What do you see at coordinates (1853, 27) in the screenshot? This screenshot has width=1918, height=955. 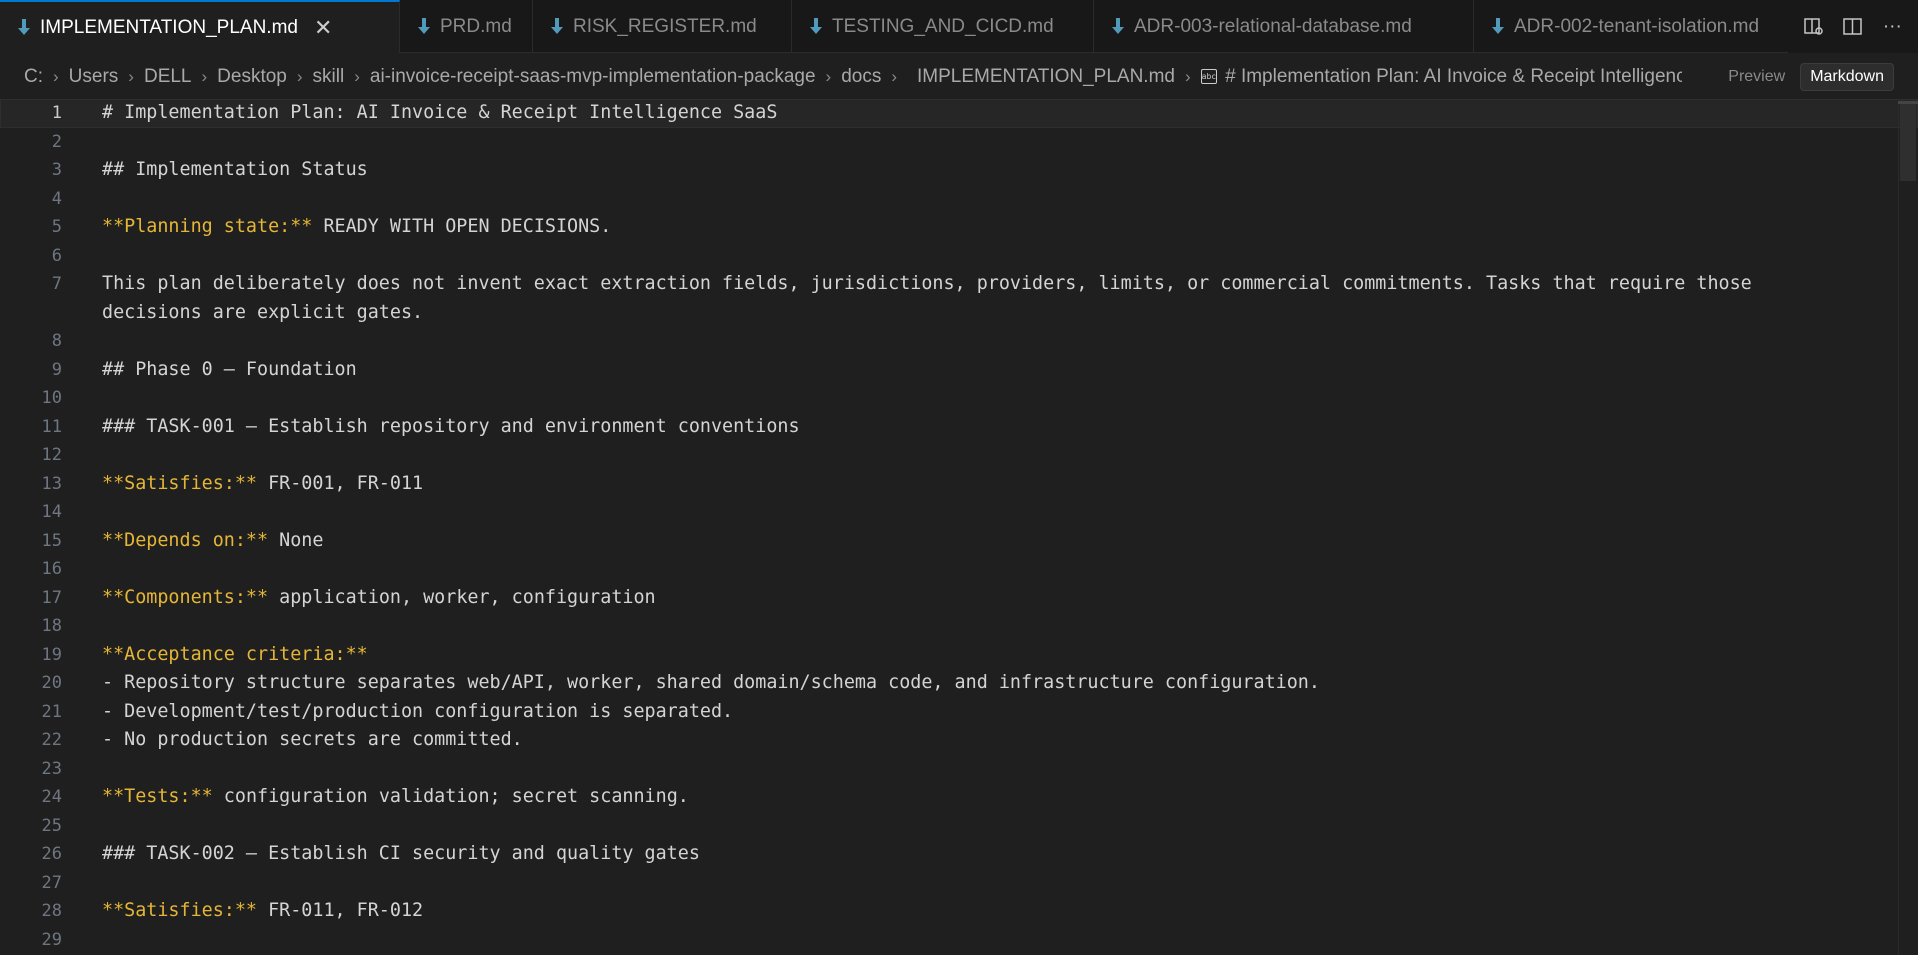 I see `split-editor-icon` at bounding box center [1853, 27].